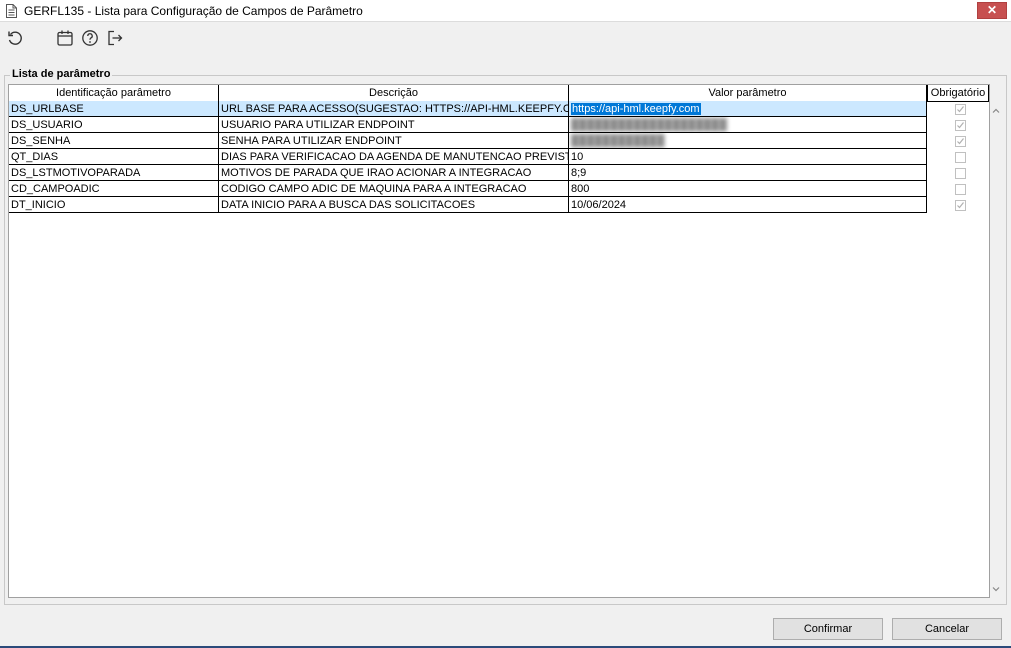 The width and height of the screenshot is (1011, 648). Describe the element at coordinates (65, 38) in the screenshot. I see `calendar-icon` at that location.